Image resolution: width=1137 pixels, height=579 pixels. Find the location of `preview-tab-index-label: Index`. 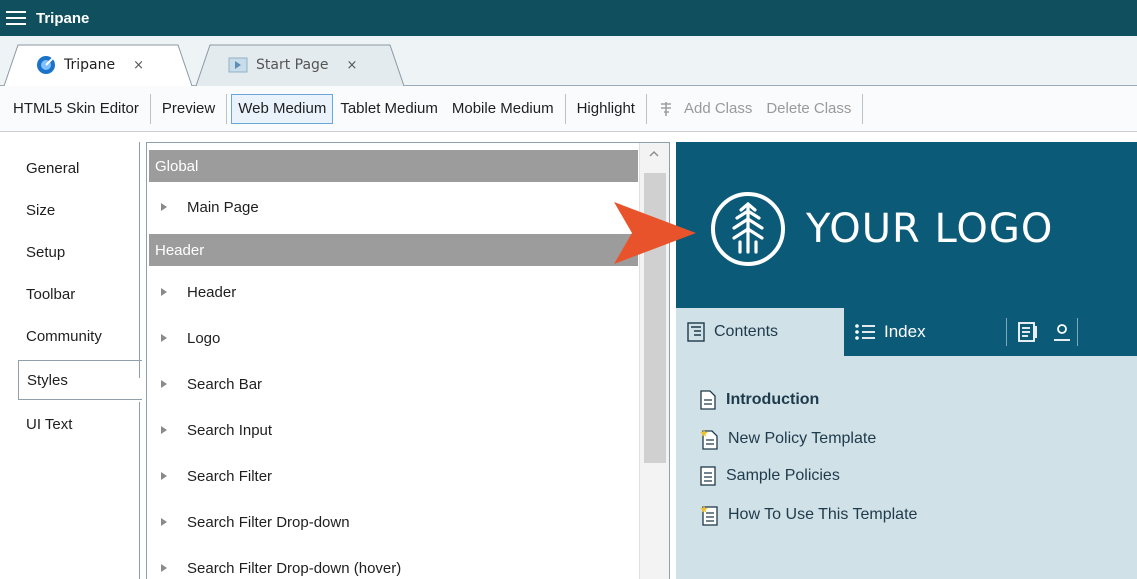

preview-tab-index-label: Index is located at coordinates (905, 331).